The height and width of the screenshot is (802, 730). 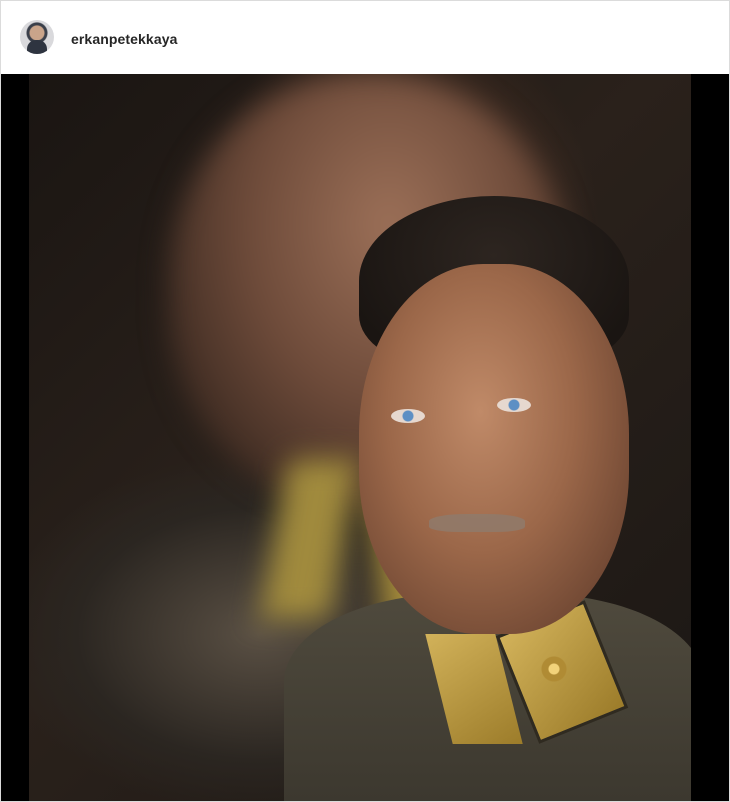 What do you see at coordinates (514, 405) in the screenshot?
I see `photo-eye-right` at bounding box center [514, 405].